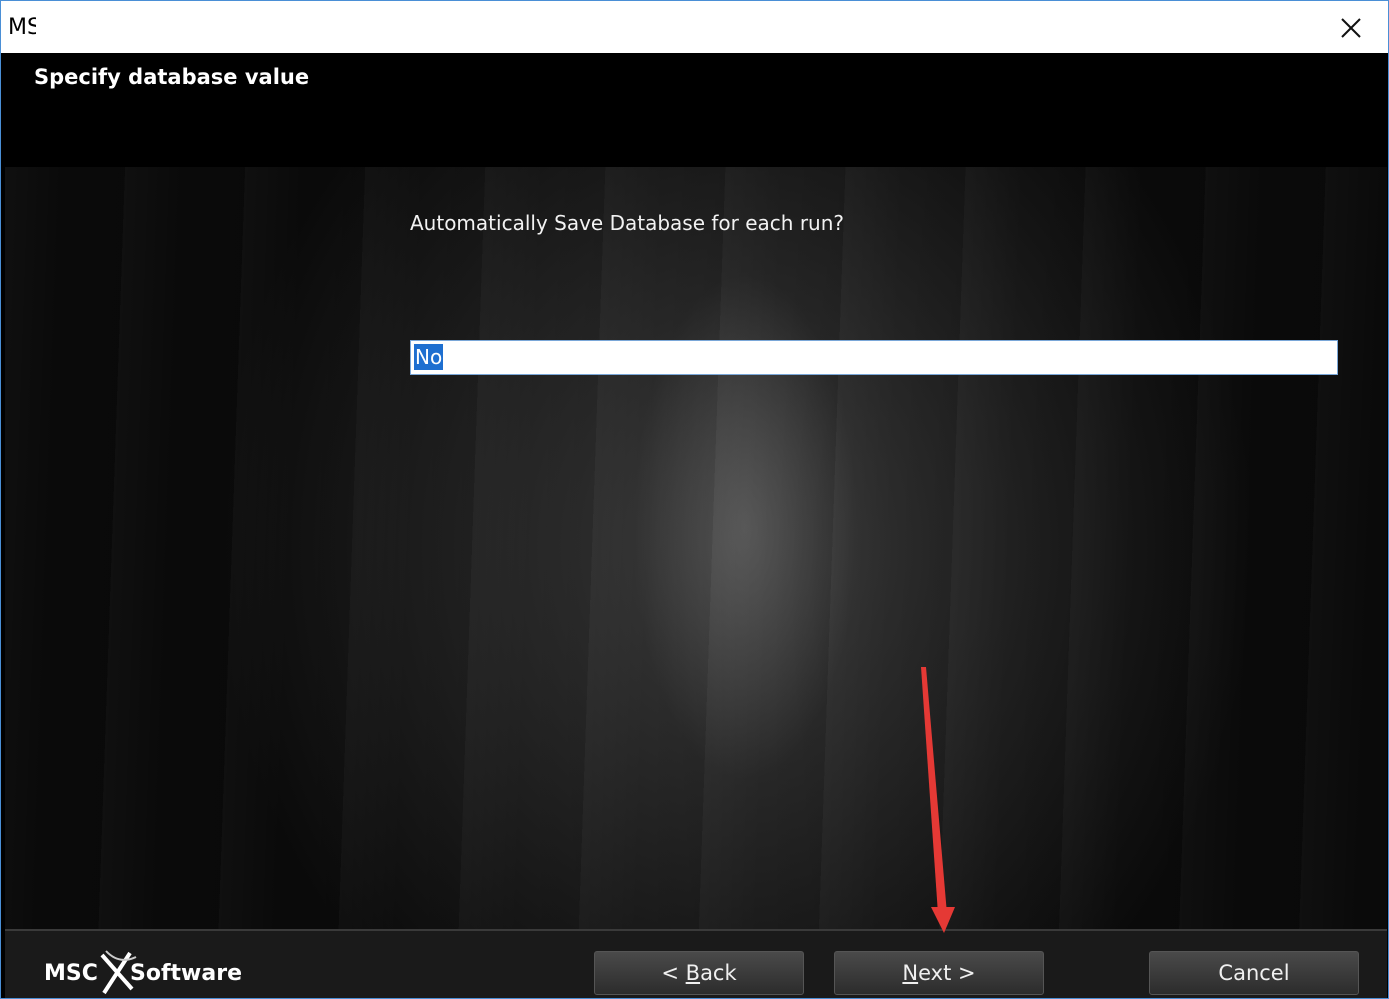  I want to click on logo-text-software: Software, so click(186, 973).